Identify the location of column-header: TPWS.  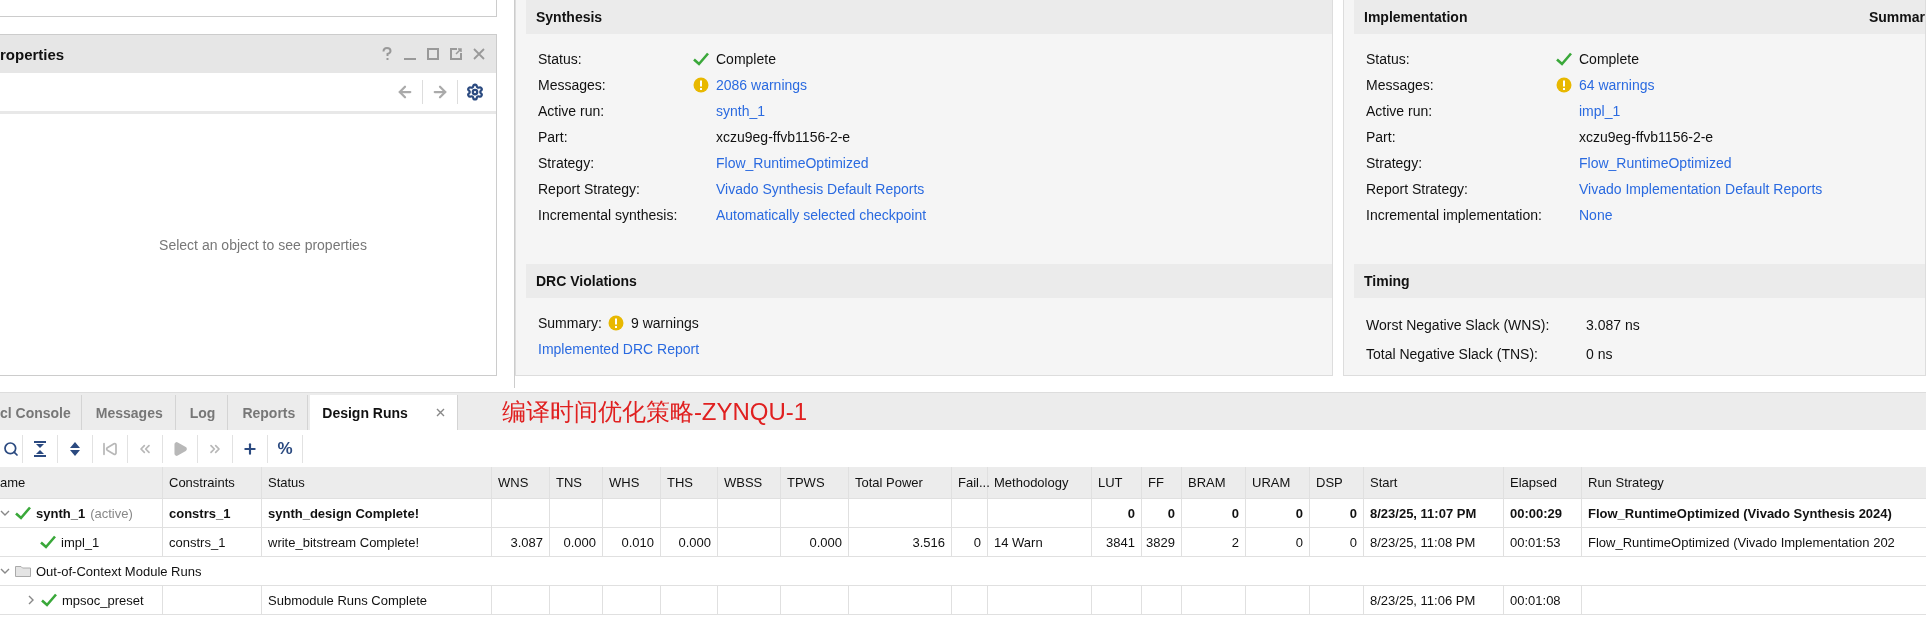
(815, 482).